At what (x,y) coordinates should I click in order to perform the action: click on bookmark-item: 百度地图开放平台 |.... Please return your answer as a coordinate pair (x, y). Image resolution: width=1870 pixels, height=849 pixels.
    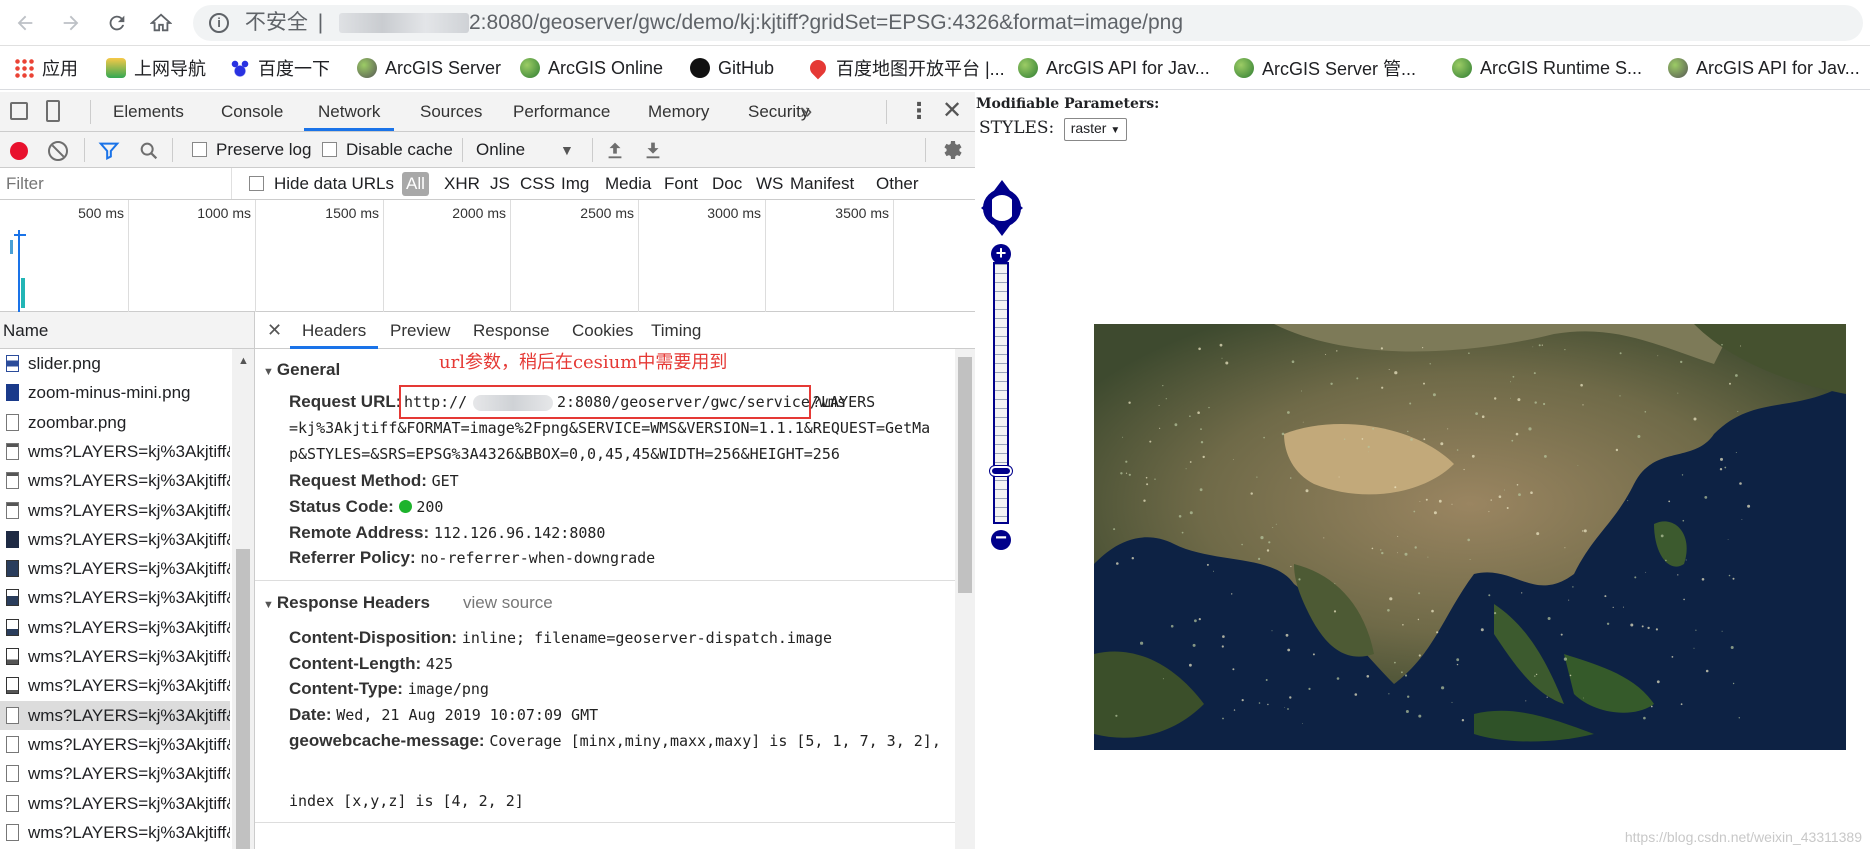
    Looking at the image, I should click on (905, 68).